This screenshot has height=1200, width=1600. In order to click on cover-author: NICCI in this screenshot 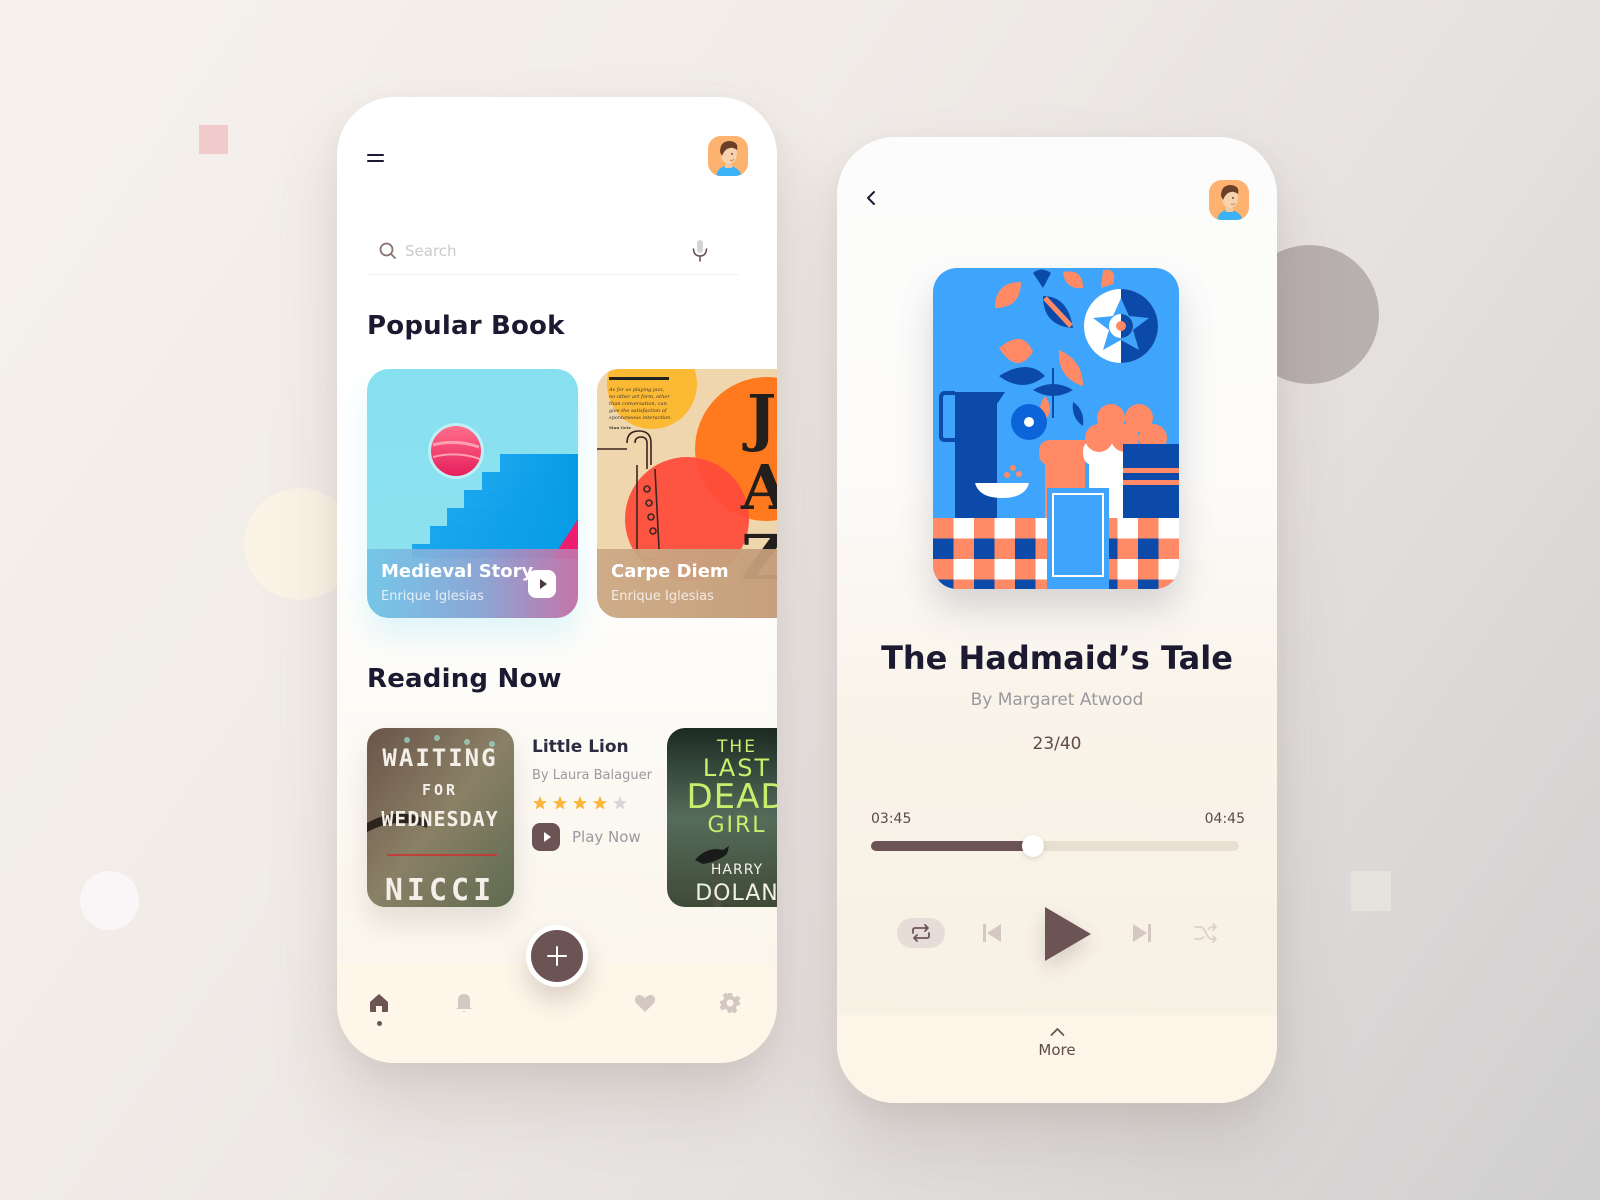, I will do `click(440, 890)`.